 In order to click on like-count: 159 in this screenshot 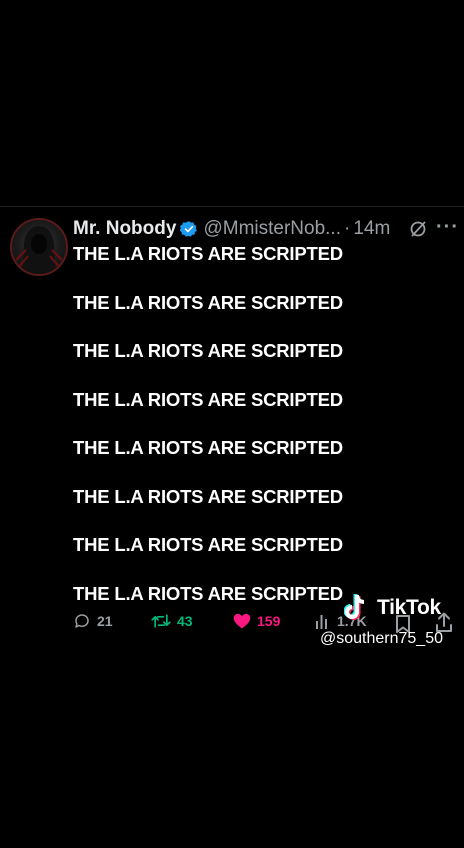, I will do `click(269, 621)`.